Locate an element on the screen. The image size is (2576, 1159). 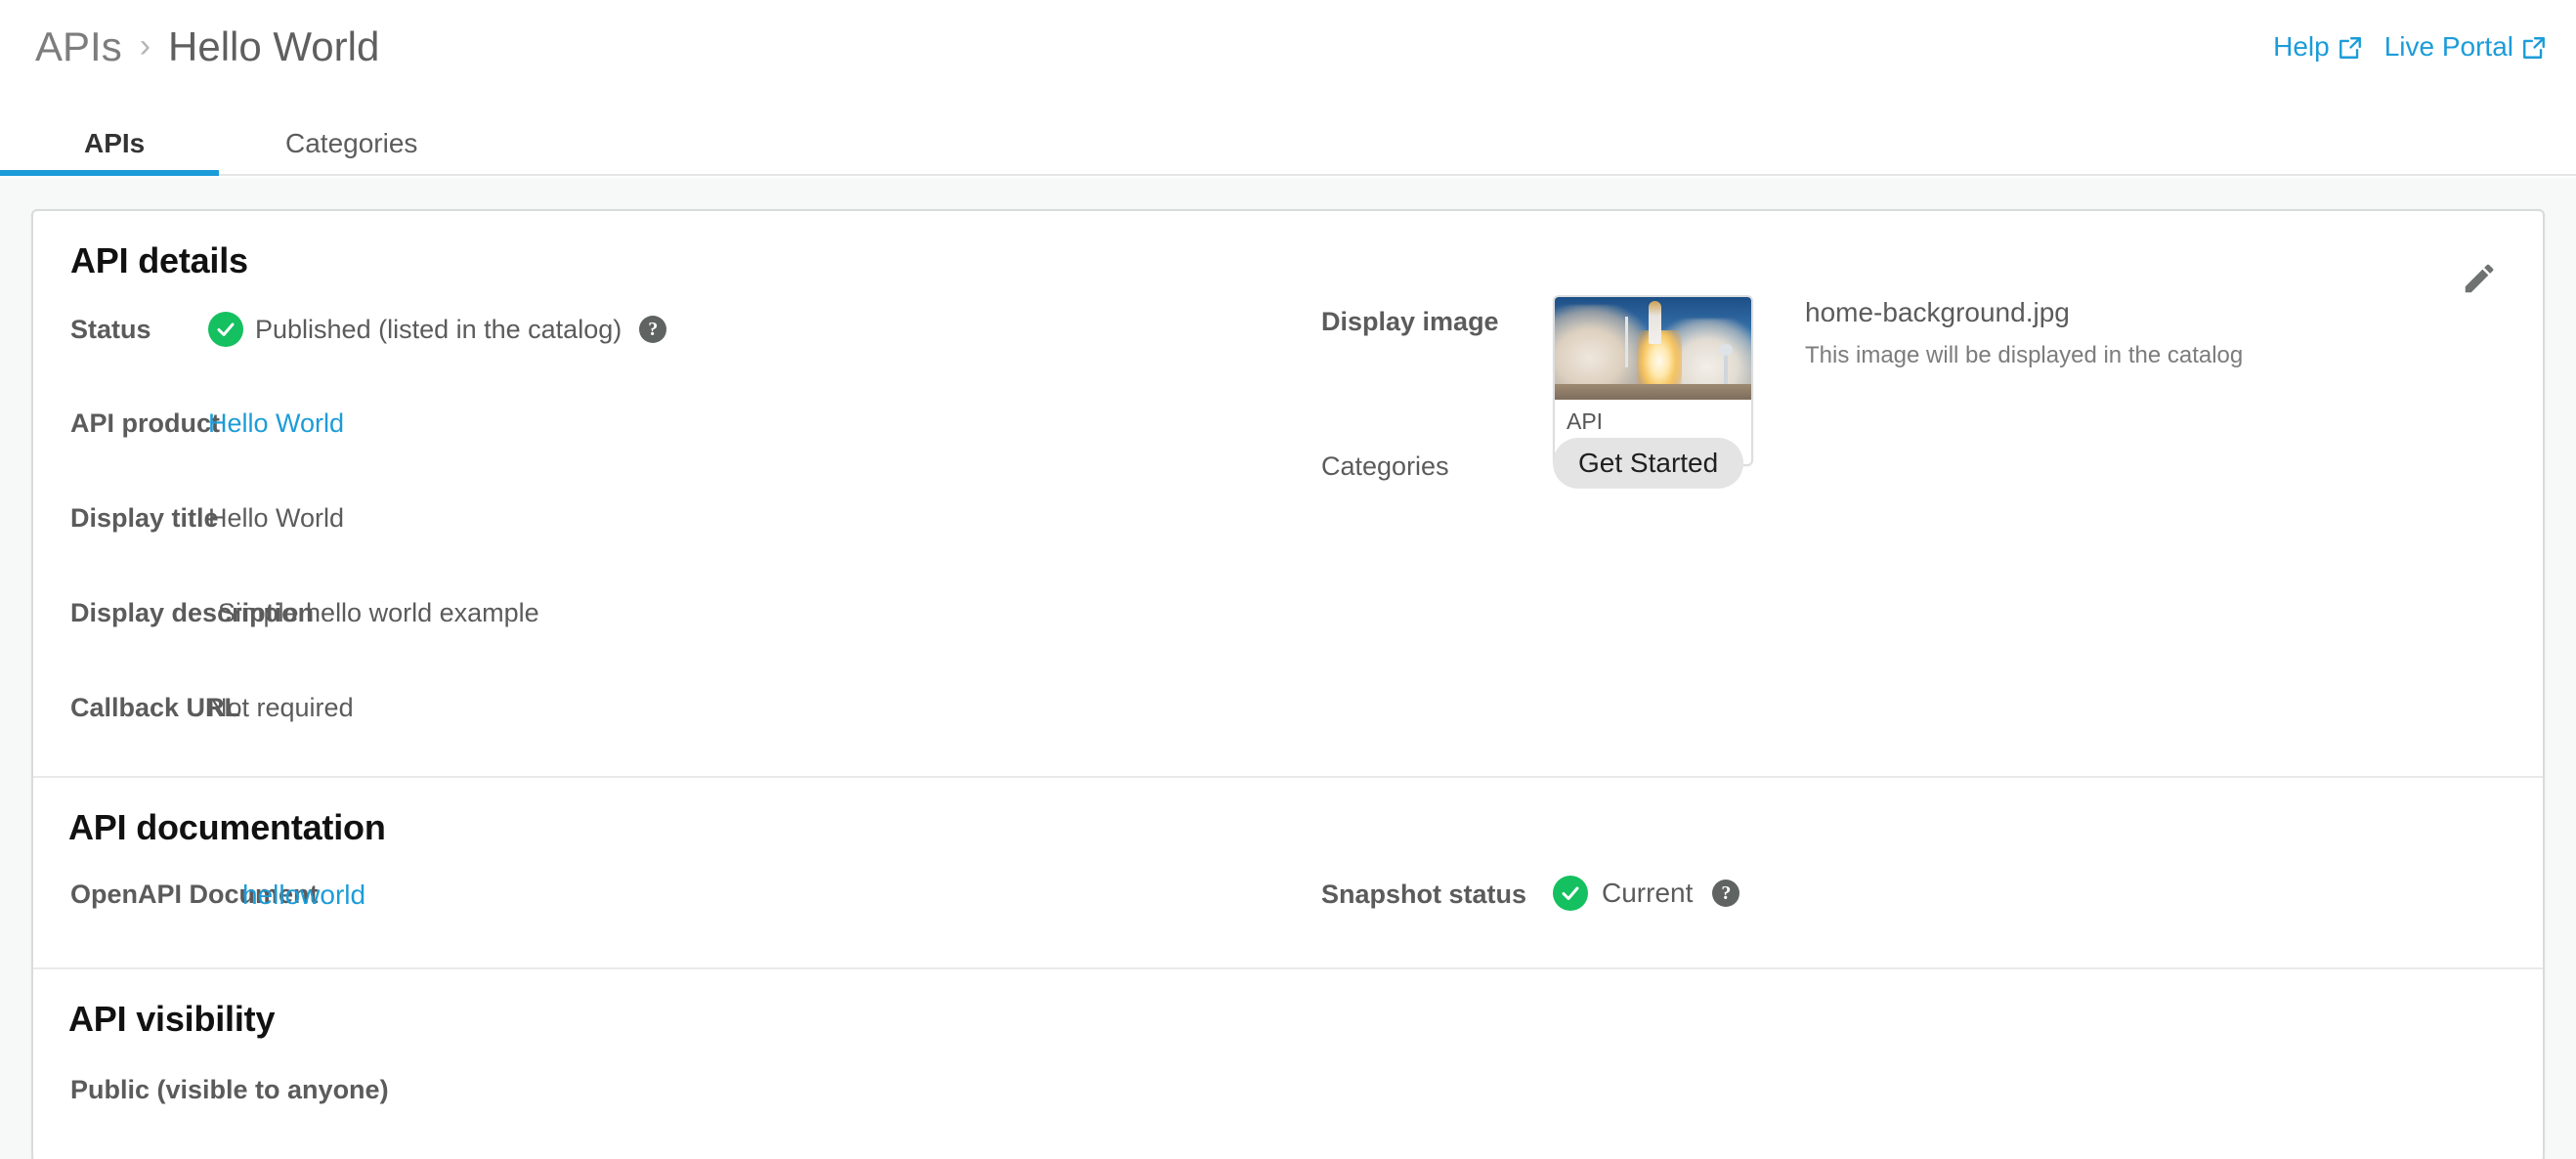
field-status-value: Published (listed in the catalog) is located at coordinates (439, 329).